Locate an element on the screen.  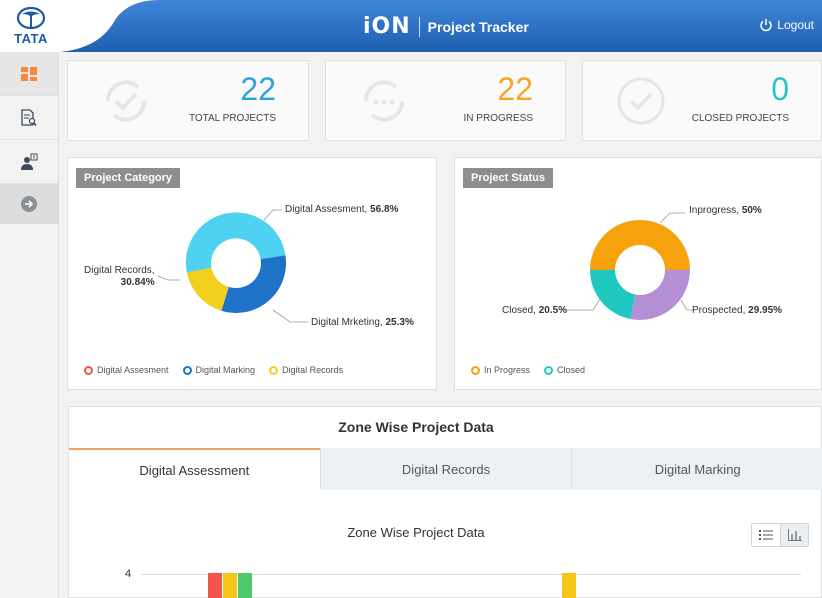
in-progress-label: IN PROGRESS is located at coordinates (498, 118).